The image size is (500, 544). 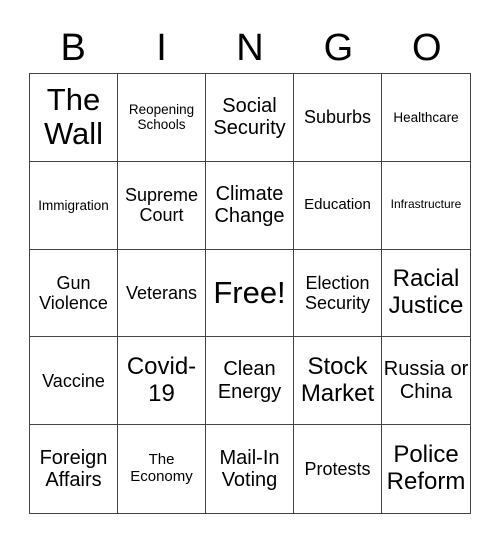 What do you see at coordinates (250, 381) in the screenshot?
I see `bingo-cell: Clean Energy` at bounding box center [250, 381].